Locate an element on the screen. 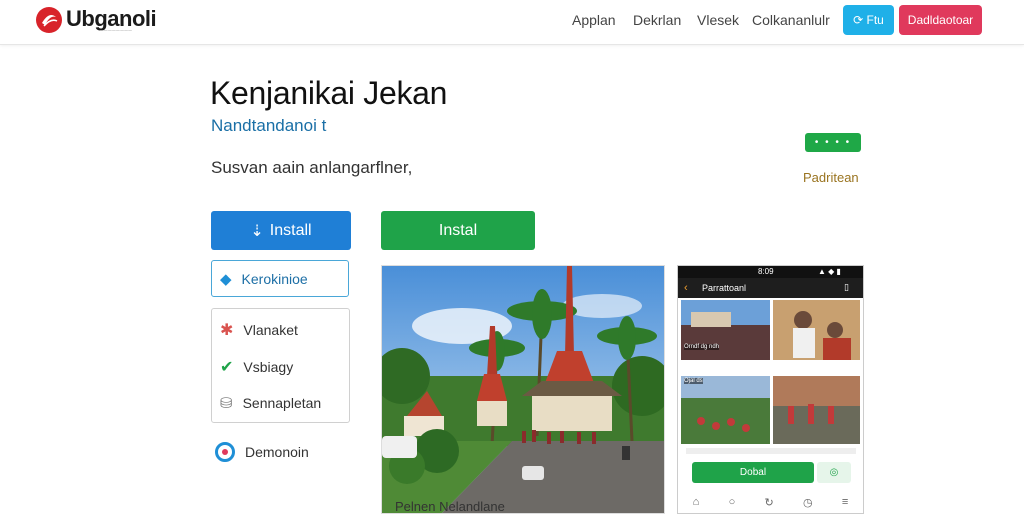  checkmark-icon: ✔ is located at coordinates (227, 367).